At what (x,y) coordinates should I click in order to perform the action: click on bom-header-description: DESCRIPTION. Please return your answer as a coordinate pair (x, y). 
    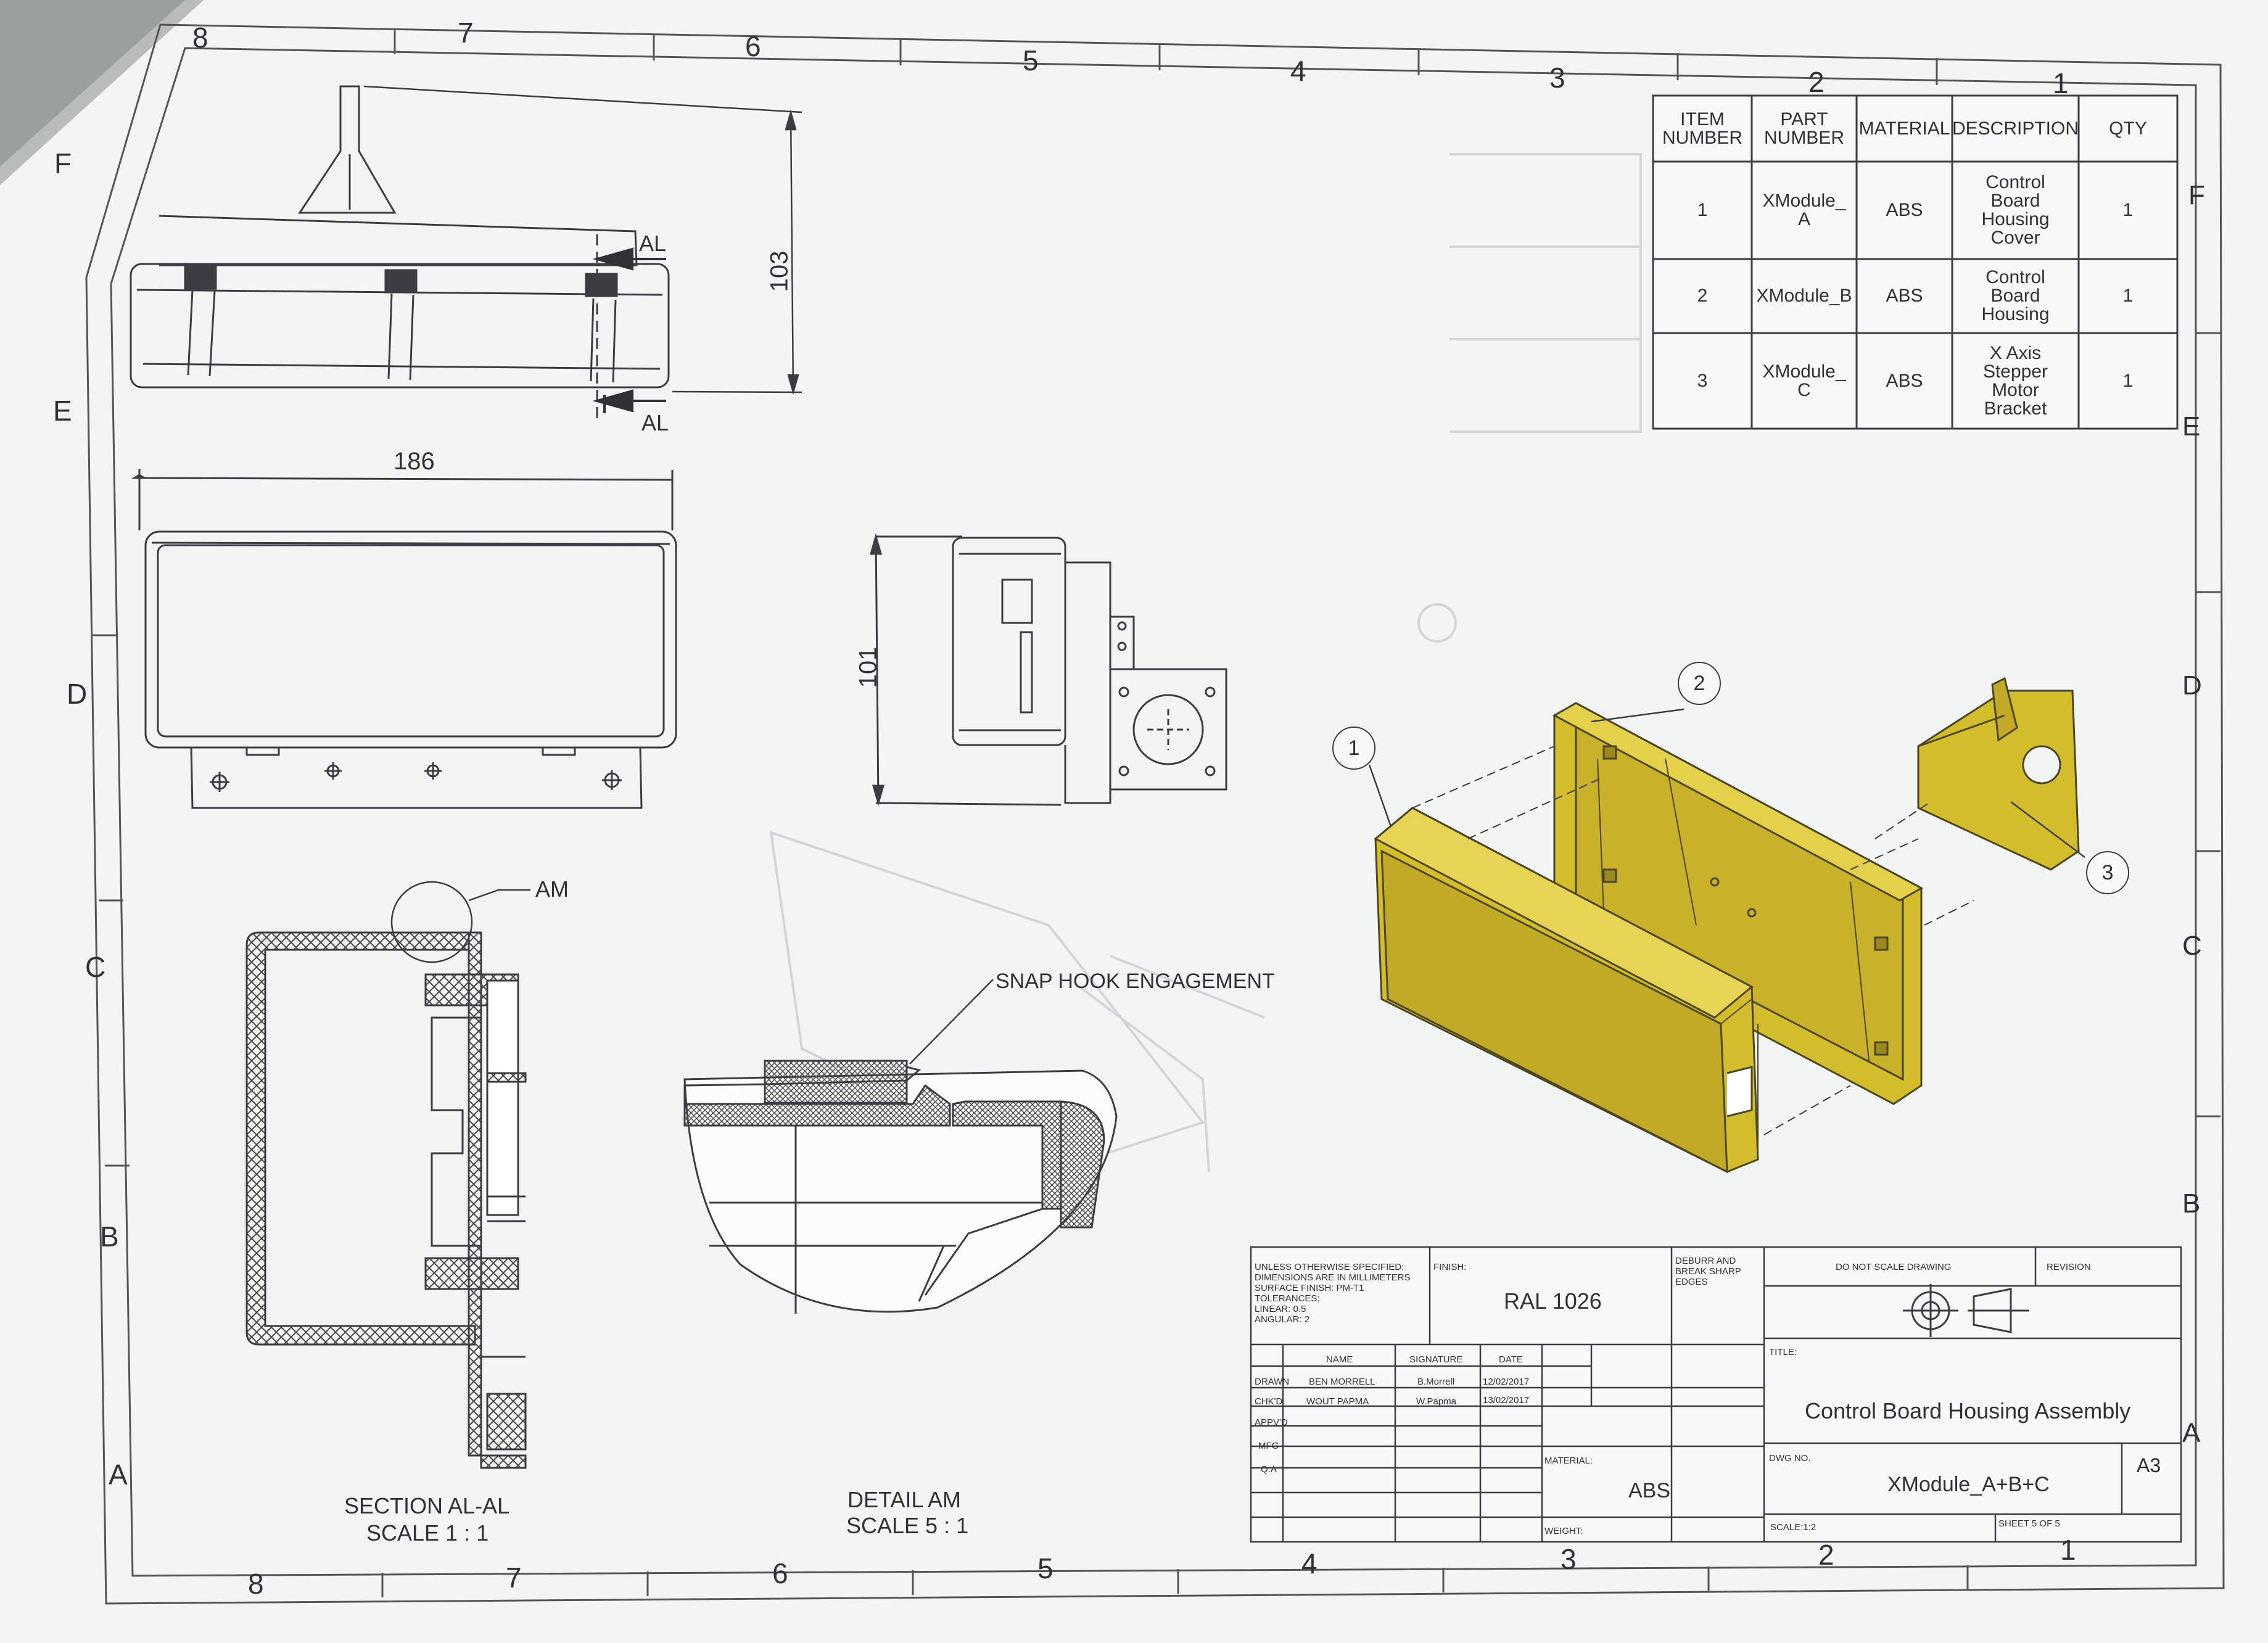
    Looking at the image, I should click on (2015, 128).